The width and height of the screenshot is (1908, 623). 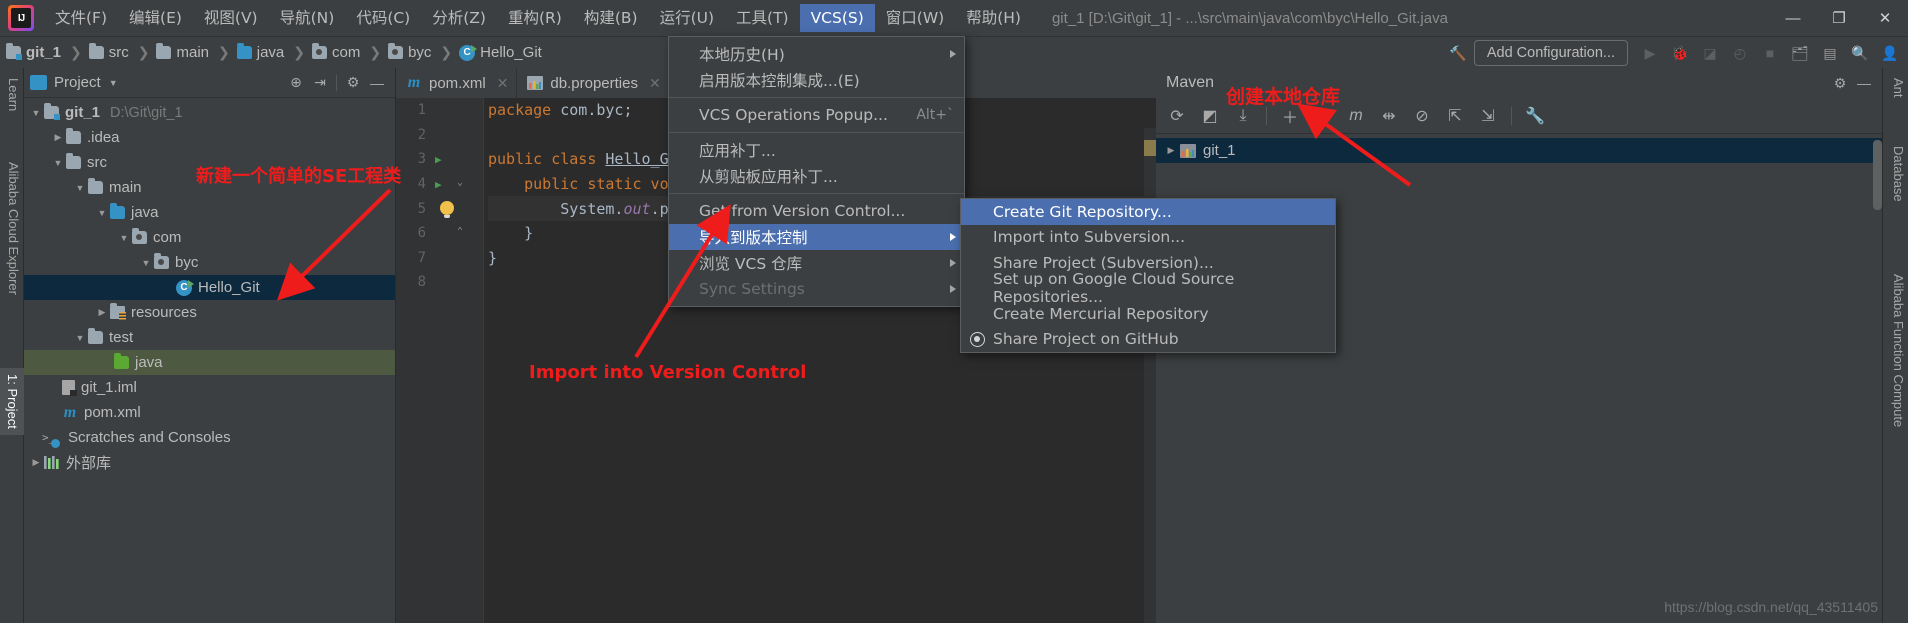 I want to click on menu-run: 运行(U), so click(x=687, y=18).